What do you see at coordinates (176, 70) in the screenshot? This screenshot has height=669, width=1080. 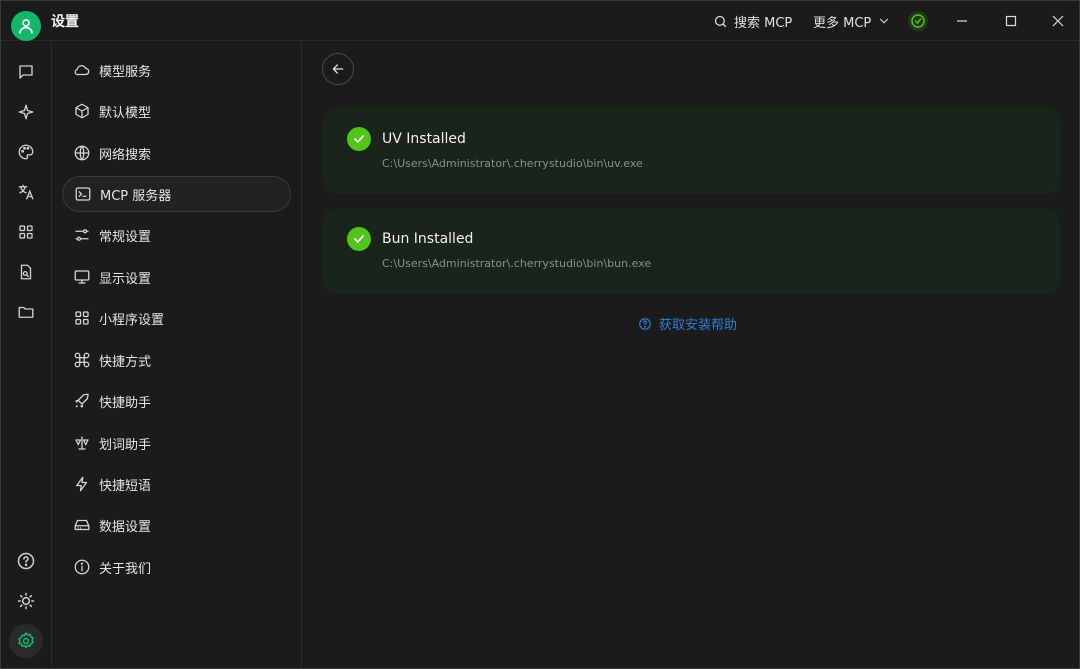 I see `menu-item-model-service: 模型服务` at bounding box center [176, 70].